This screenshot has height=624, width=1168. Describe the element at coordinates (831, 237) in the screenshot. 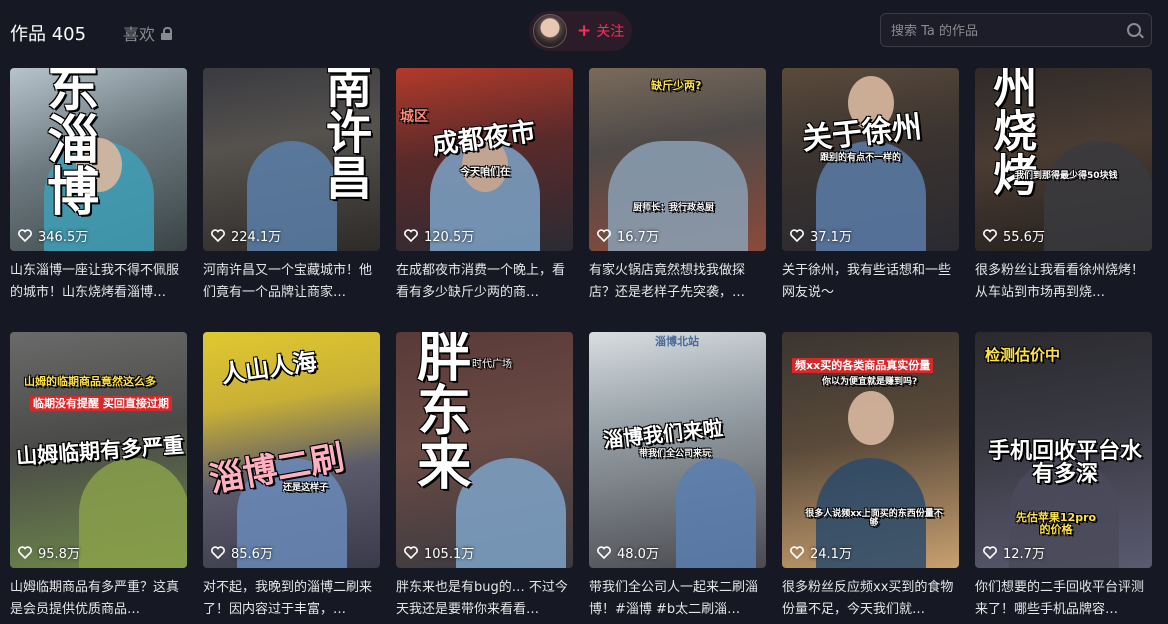

I see `like-count-value: 37.1万` at that location.